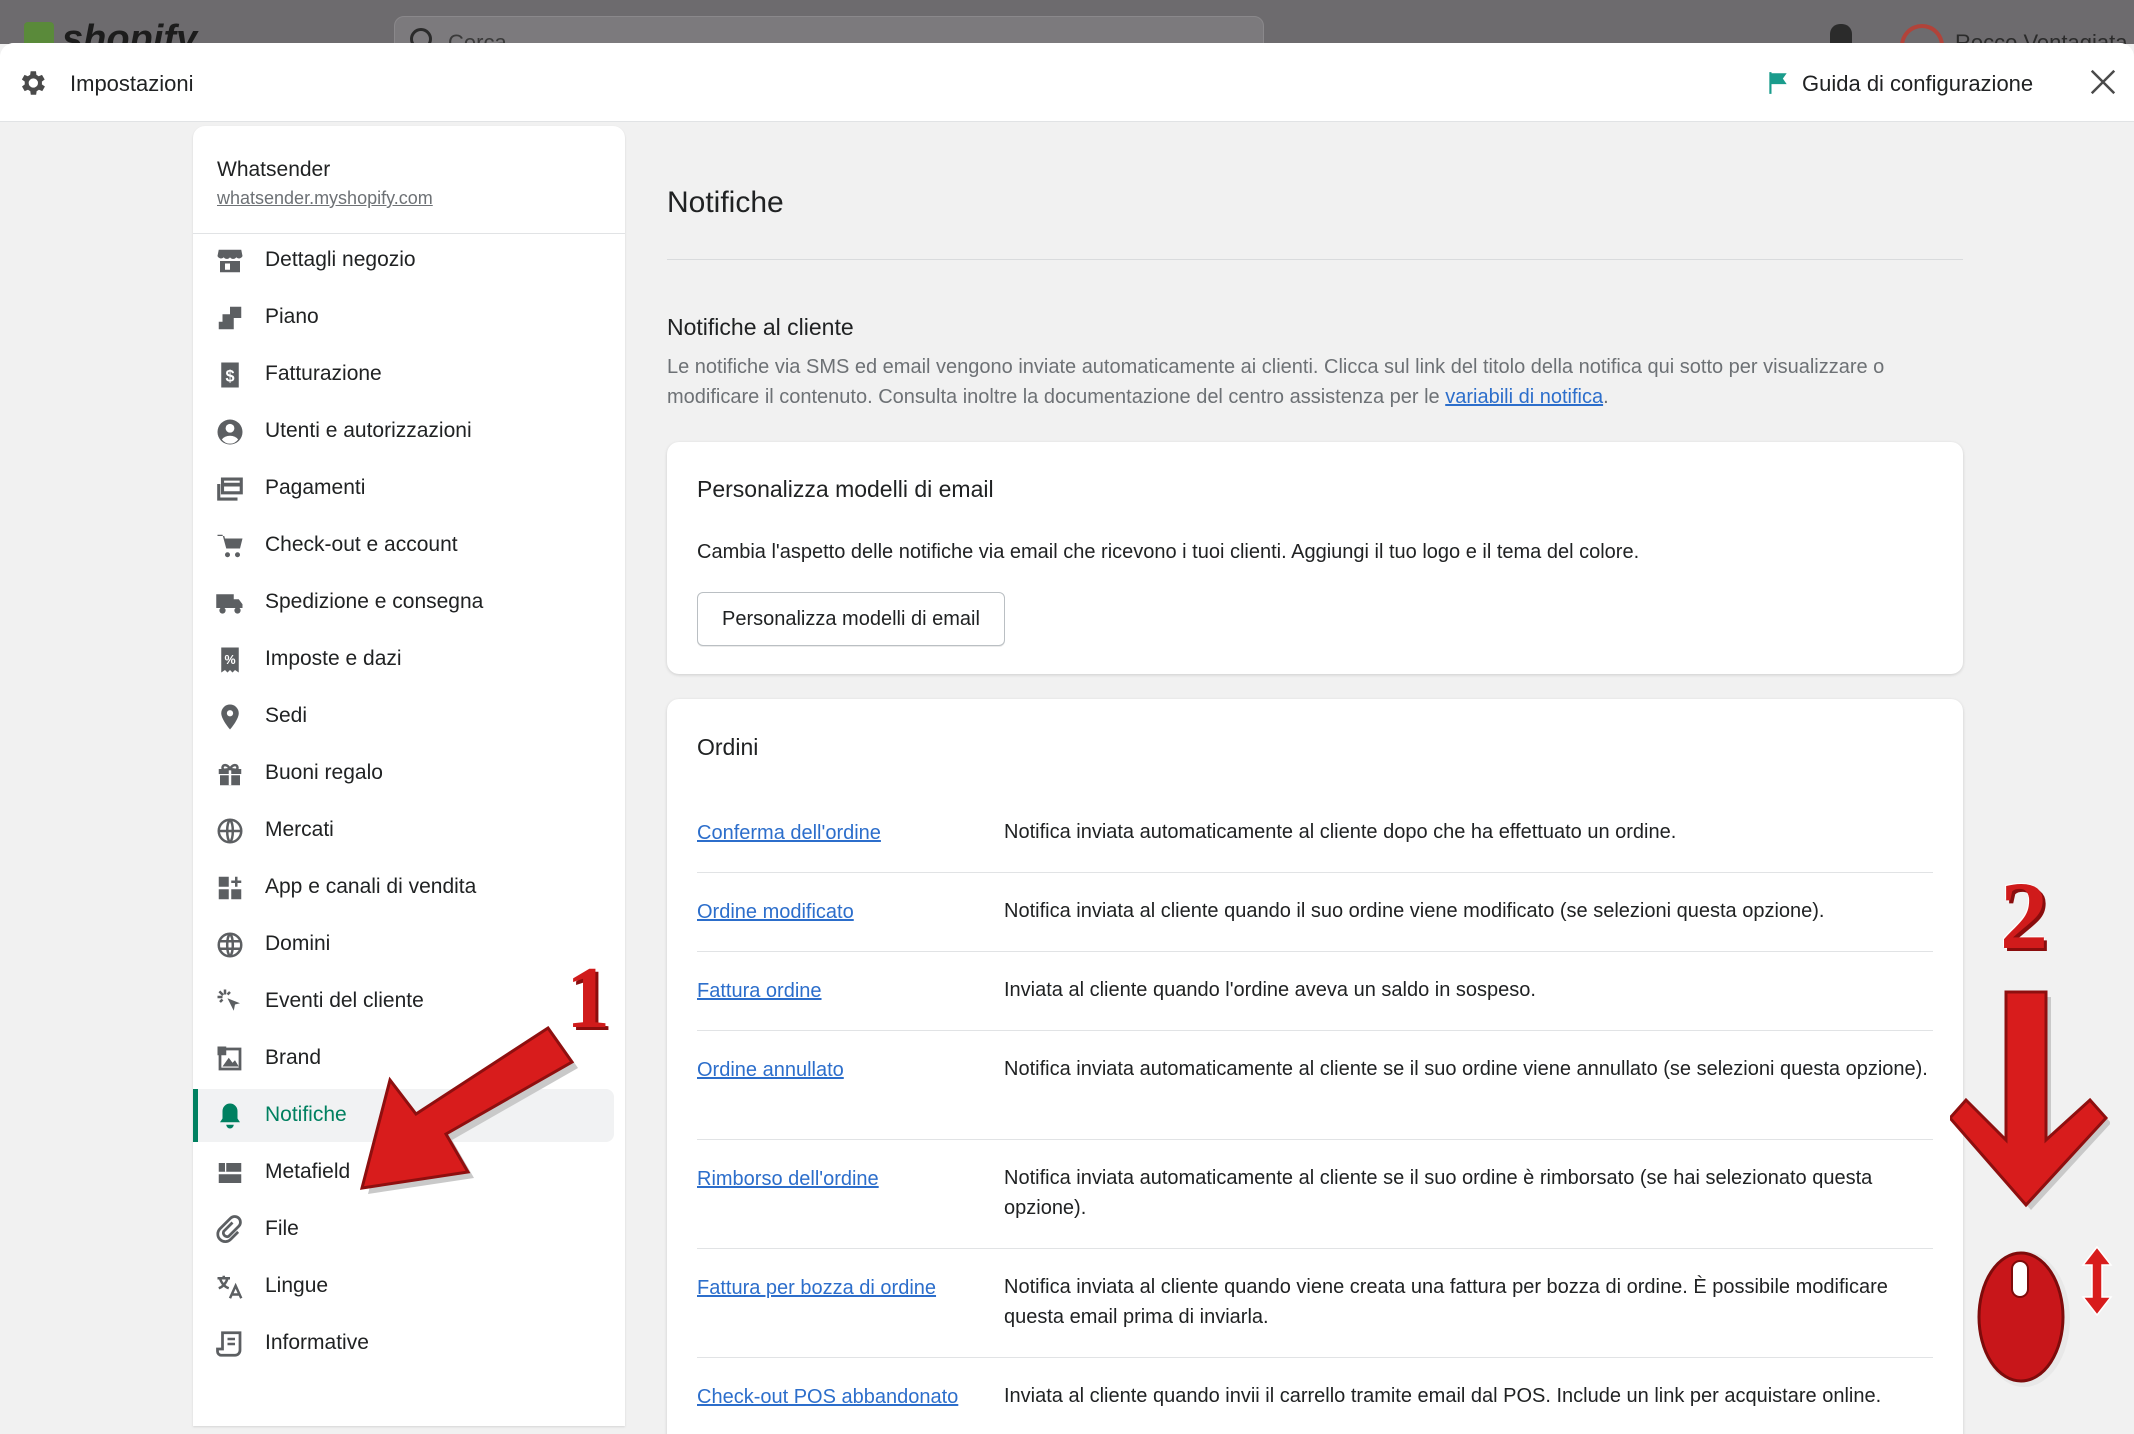  Describe the element at coordinates (759, 991) in the screenshot. I see `notification-link: Fattura ordine` at that location.